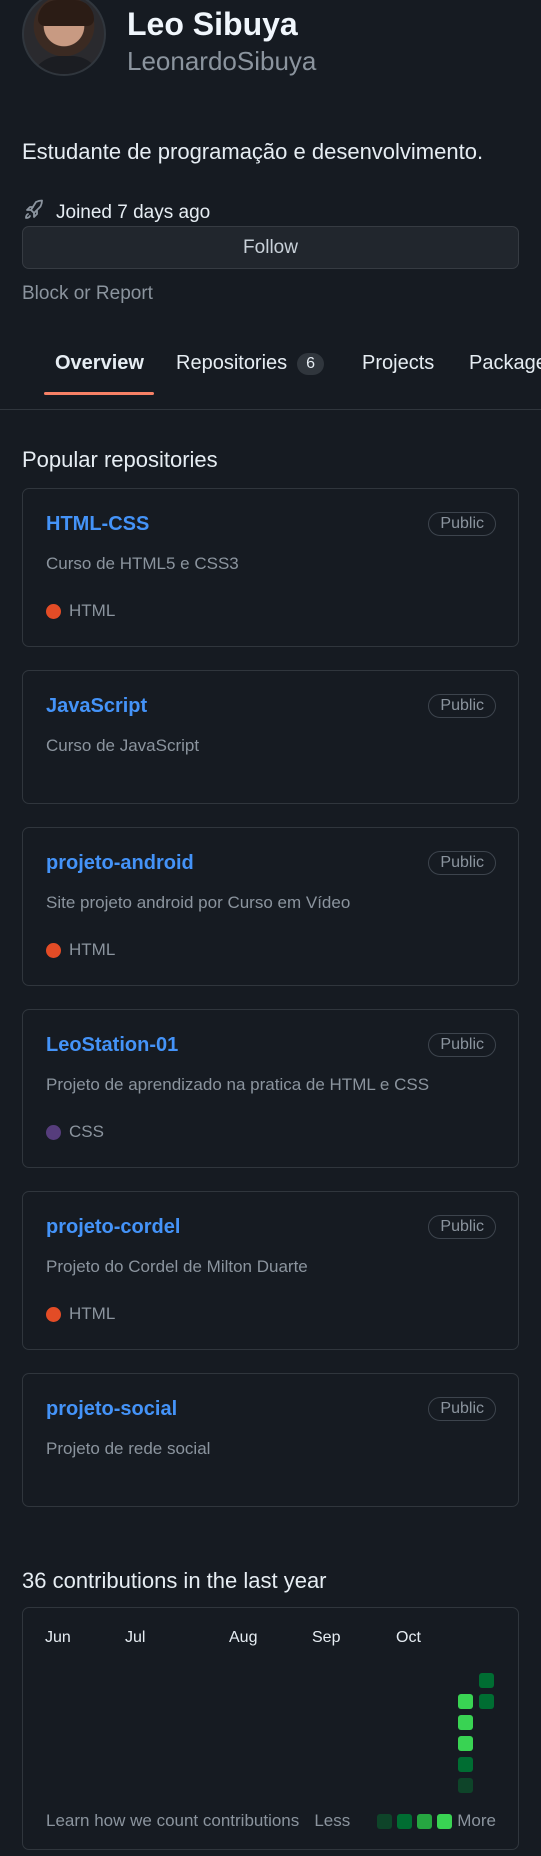  What do you see at coordinates (174, 1580) in the screenshot?
I see `contributions-title: 36 contributions in the last year` at bounding box center [174, 1580].